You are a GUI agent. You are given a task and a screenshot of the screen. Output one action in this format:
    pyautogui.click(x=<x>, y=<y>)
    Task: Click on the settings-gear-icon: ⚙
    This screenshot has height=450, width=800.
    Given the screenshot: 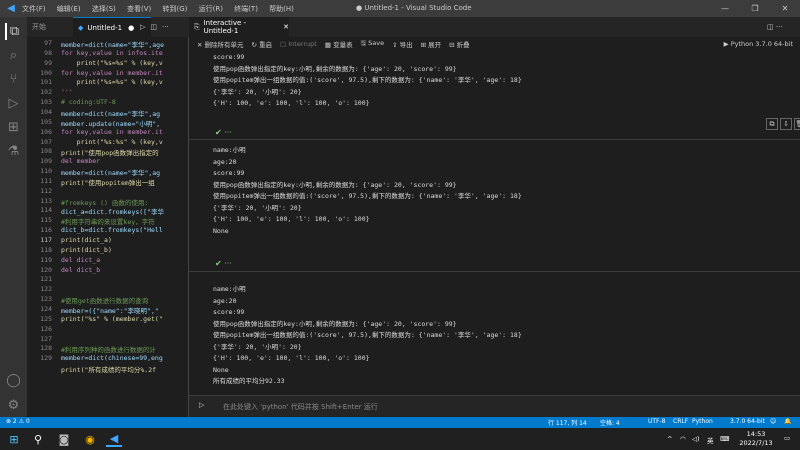 What is the action you would take?
    pyautogui.click(x=13, y=405)
    